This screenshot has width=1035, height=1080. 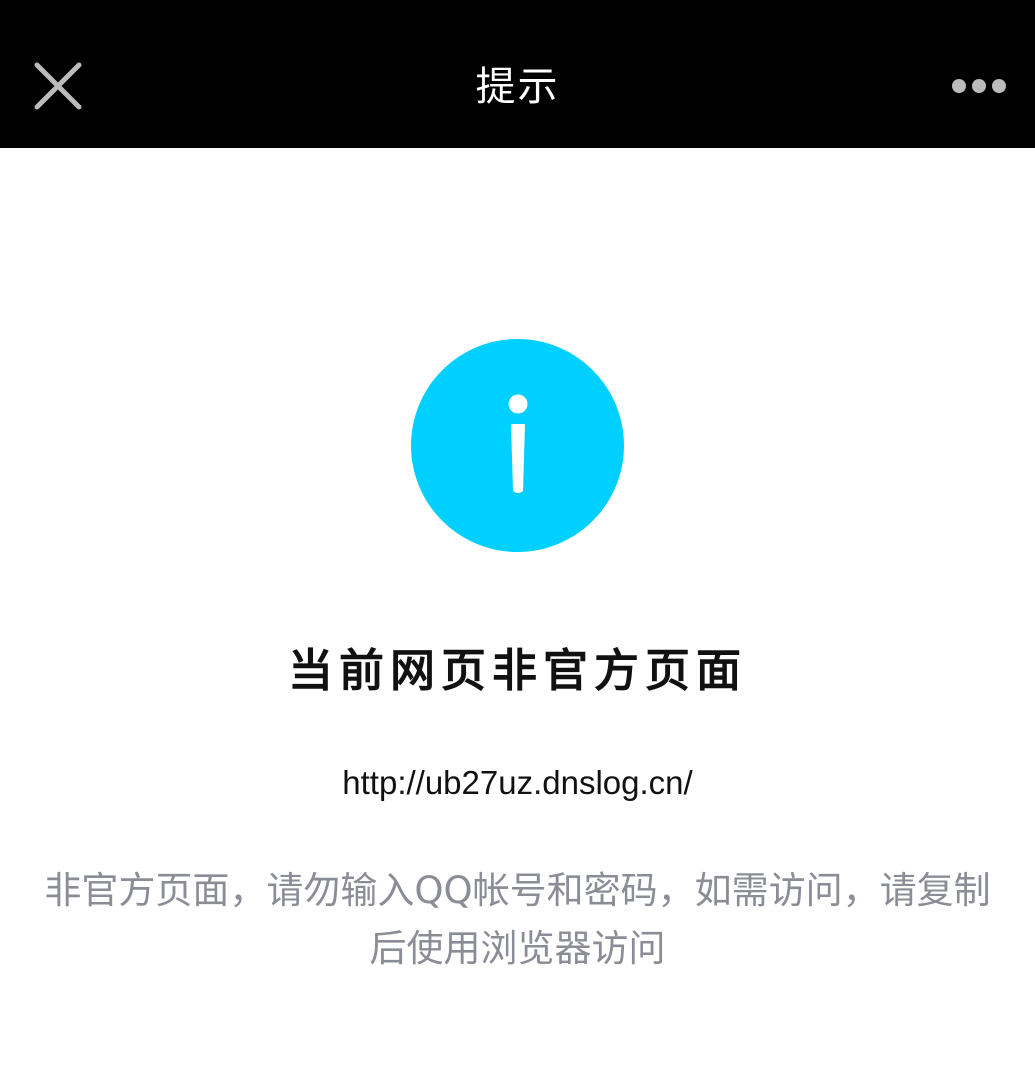 What do you see at coordinates (517, 919) in the screenshot?
I see `warning-description: 非官方页面，请勿输入QQ帐号和密码，如需访问，请复制后使用浏览器访问` at bounding box center [517, 919].